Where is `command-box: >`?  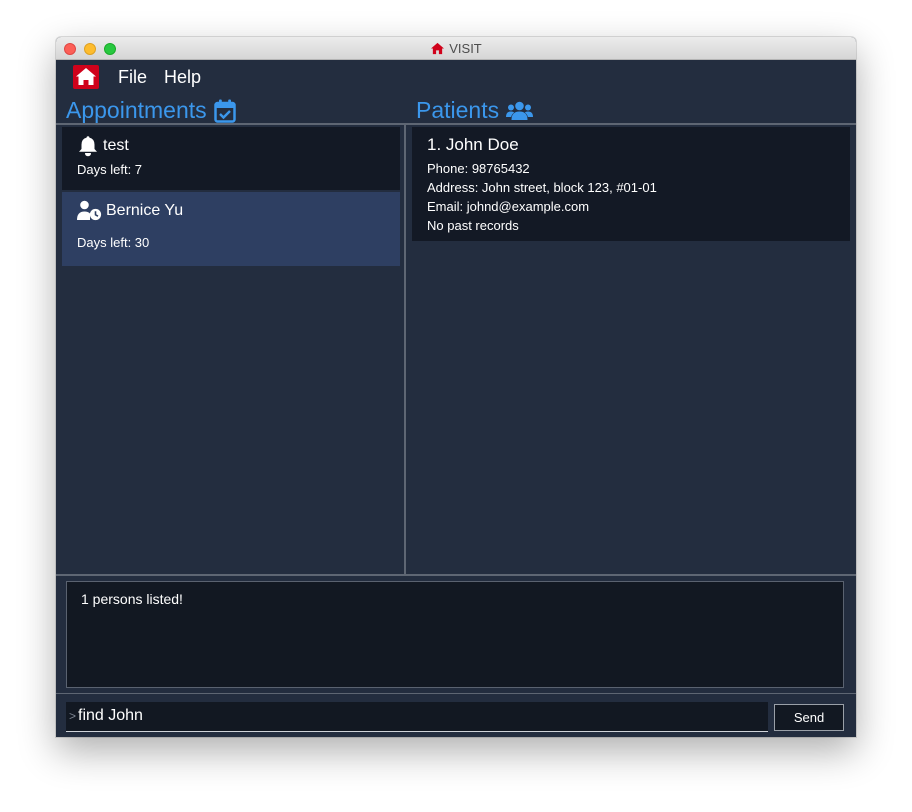
command-box: > is located at coordinates (417, 717).